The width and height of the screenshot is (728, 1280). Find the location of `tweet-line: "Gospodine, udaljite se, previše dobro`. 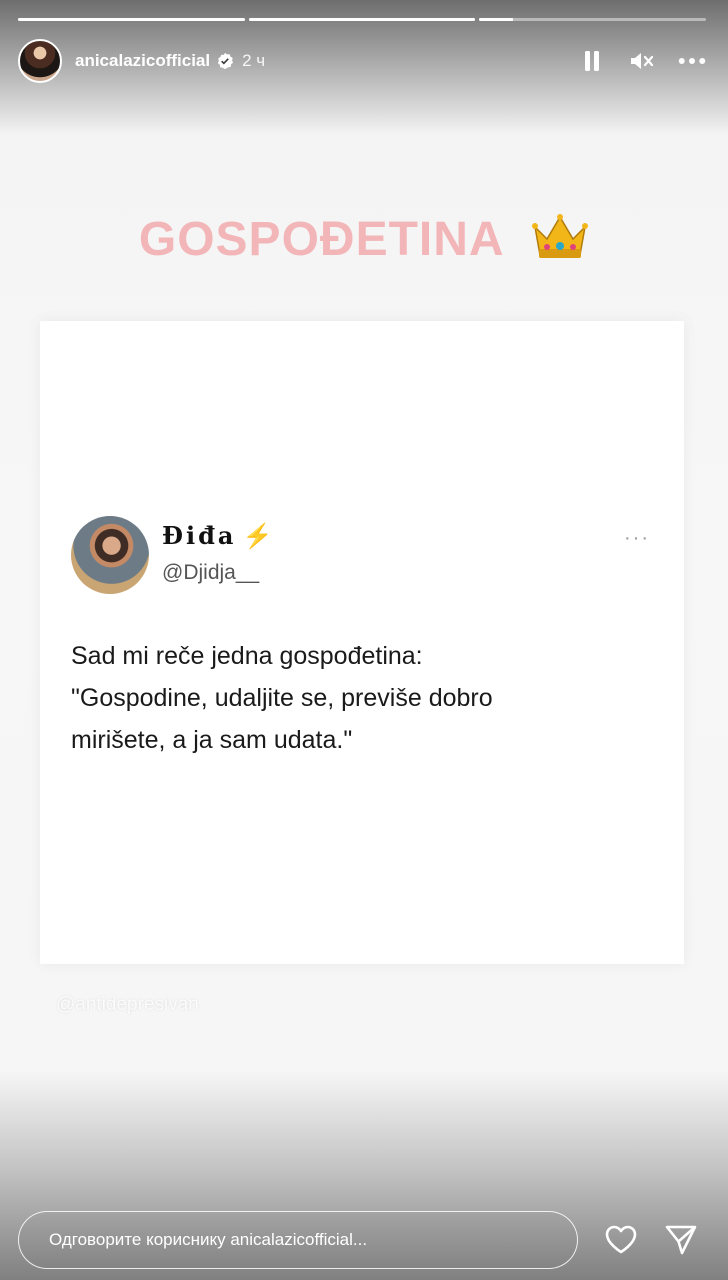

tweet-line: "Gospodine, udaljite se, previše dobro is located at coordinates (282, 698).